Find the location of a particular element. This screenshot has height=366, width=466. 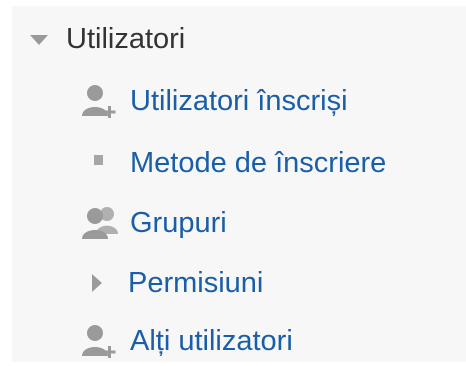

users-section-header: Utilizatori is located at coordinates (107, 39).